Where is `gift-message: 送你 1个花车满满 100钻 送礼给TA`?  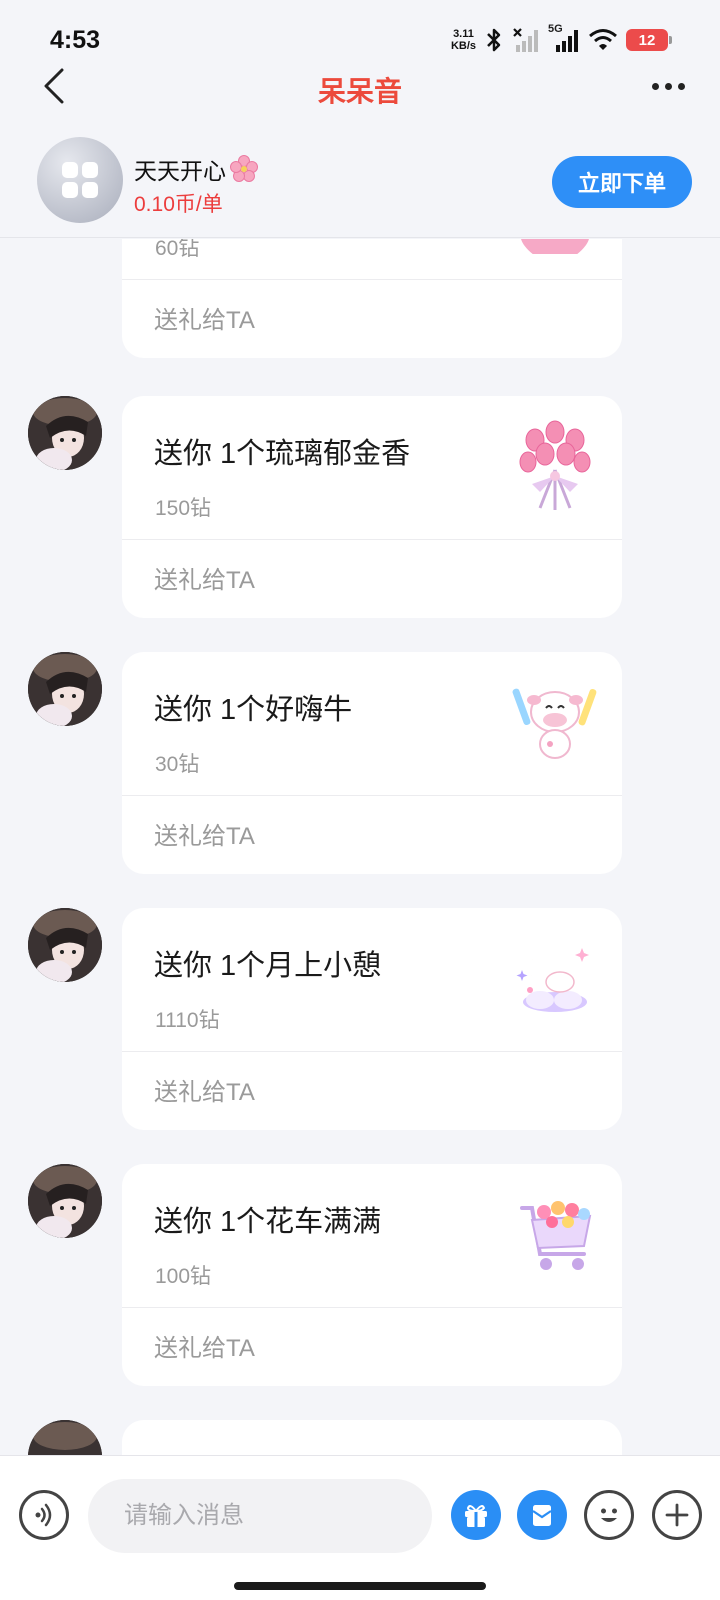 gift-message: 送你 1个花车满满 100钻 送礼给TA is located at coordinates (360, 1275).